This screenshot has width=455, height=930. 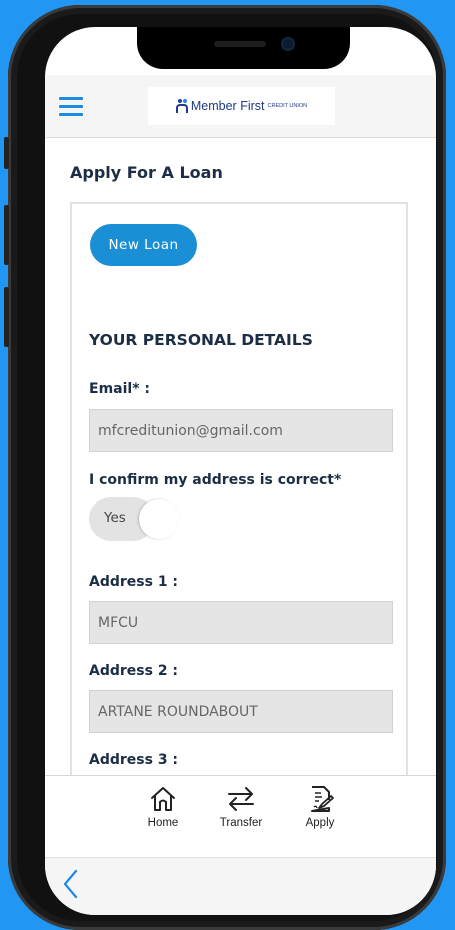 I want to click on bottom-nav: Home Transfer Apply, so click(x=240, y=816).